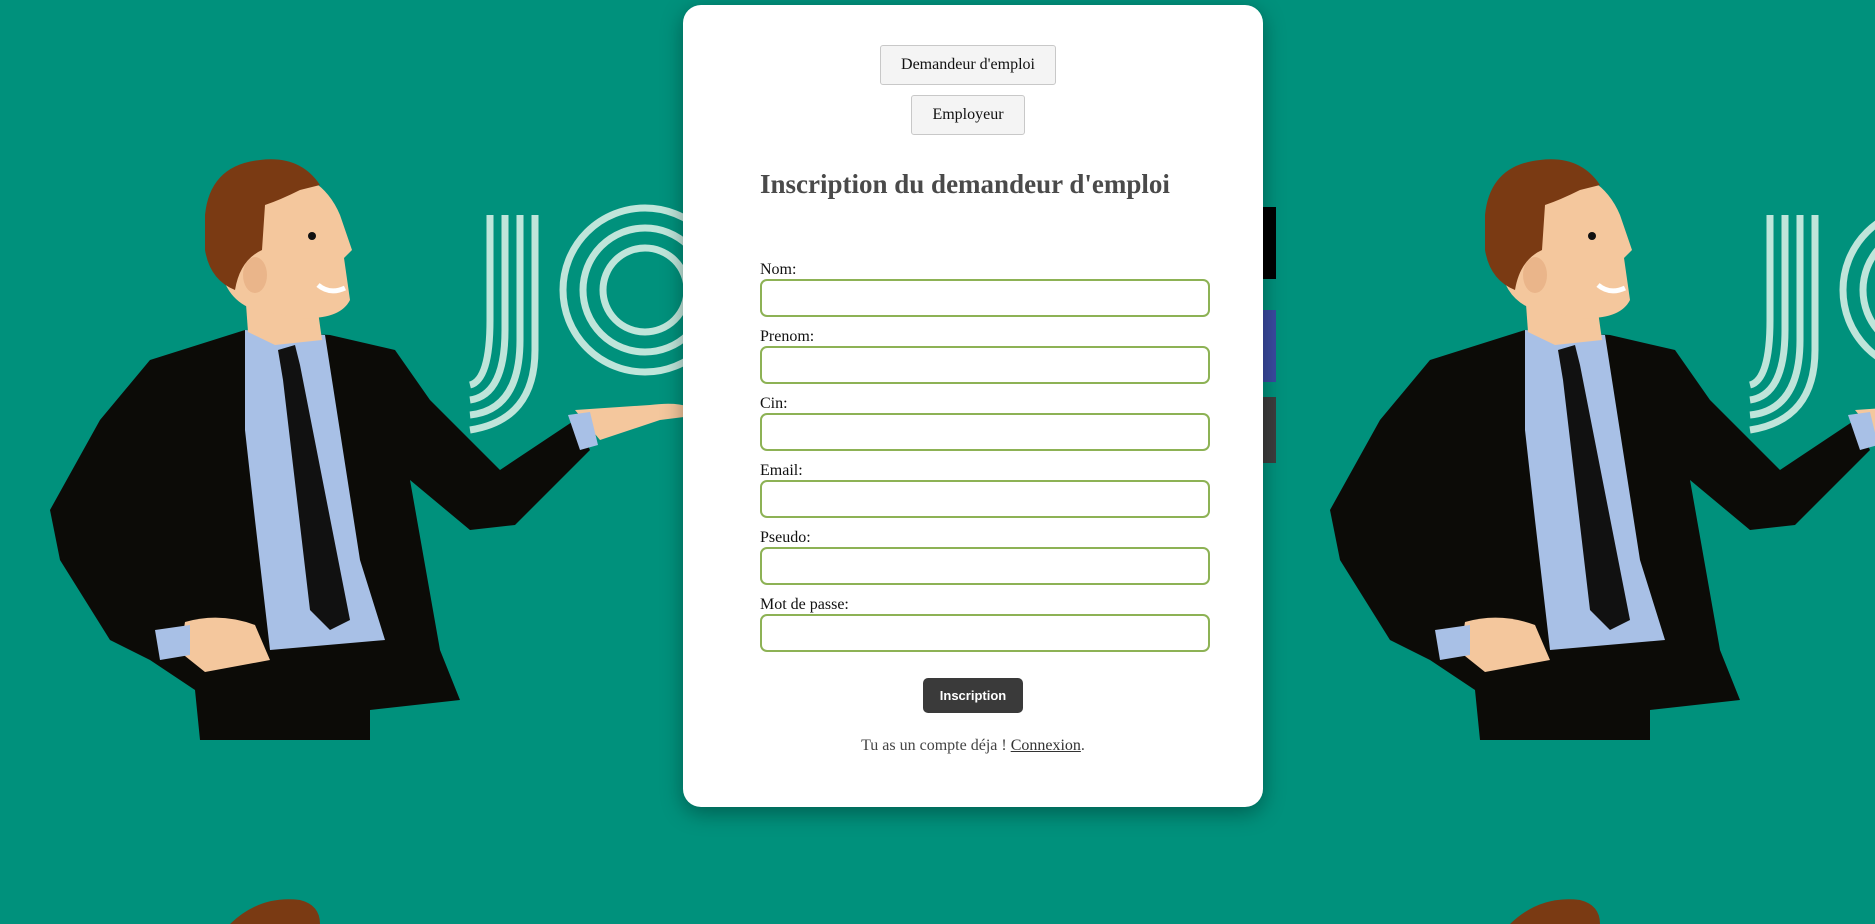  What do you see at coordinates (973, 695) in the screenshot?
I see `inscription-submit-button: Inscription` at bounding box center [973, 695].